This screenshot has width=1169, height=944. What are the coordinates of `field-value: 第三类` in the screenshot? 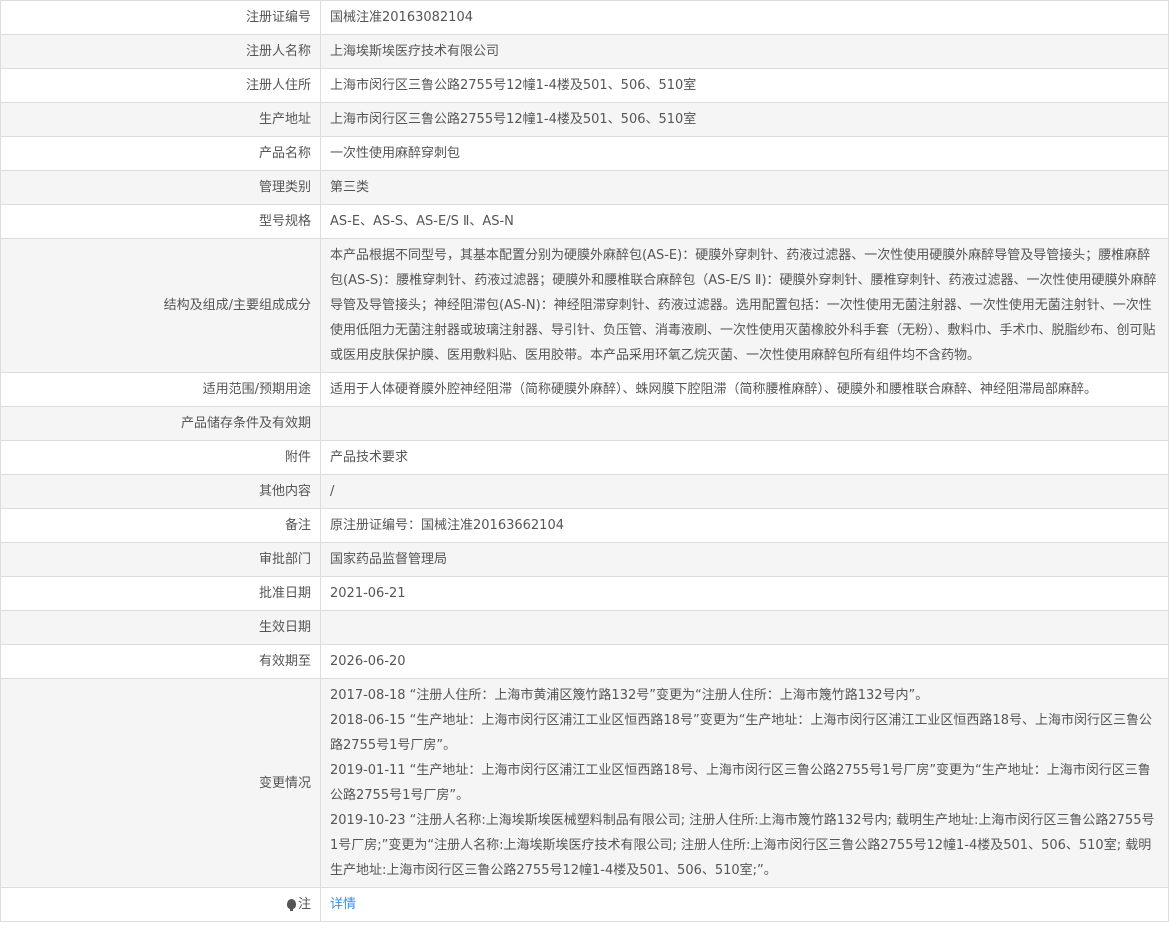 It's located at (744, 187).